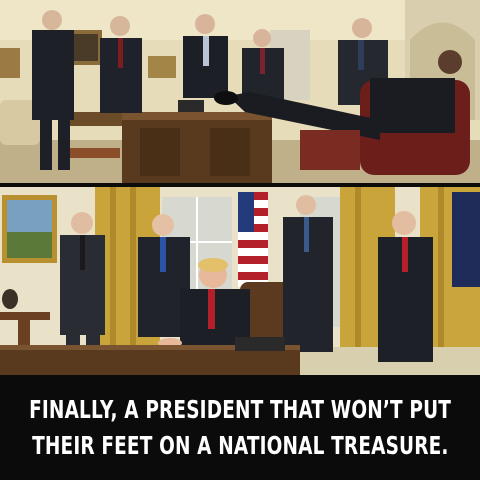 The height and width of the screenshot is (480, 480). Describe the element at coordinates (253, 239) in the screenshot. I see `american-flag` at that location.